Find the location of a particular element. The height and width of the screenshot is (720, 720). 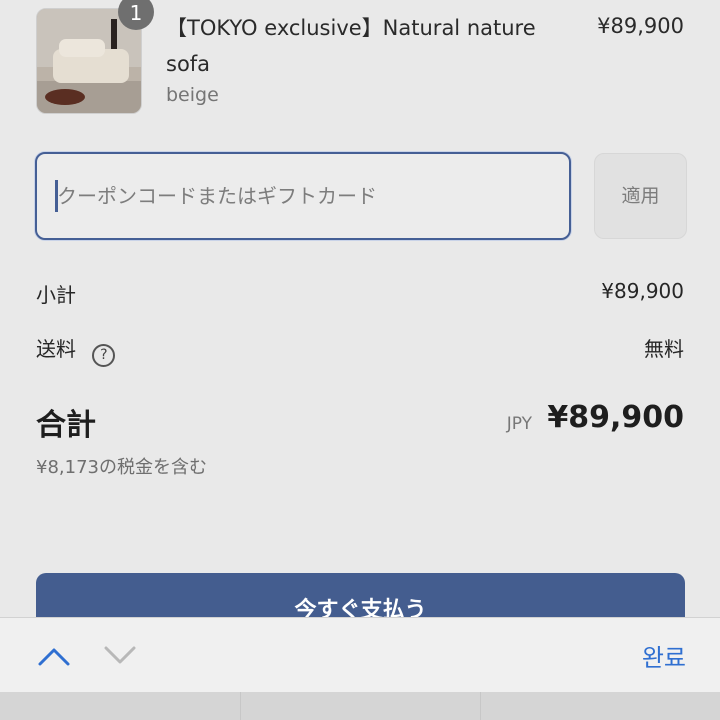

total-value: ¥89,900 is located at coordinates (615, 417).